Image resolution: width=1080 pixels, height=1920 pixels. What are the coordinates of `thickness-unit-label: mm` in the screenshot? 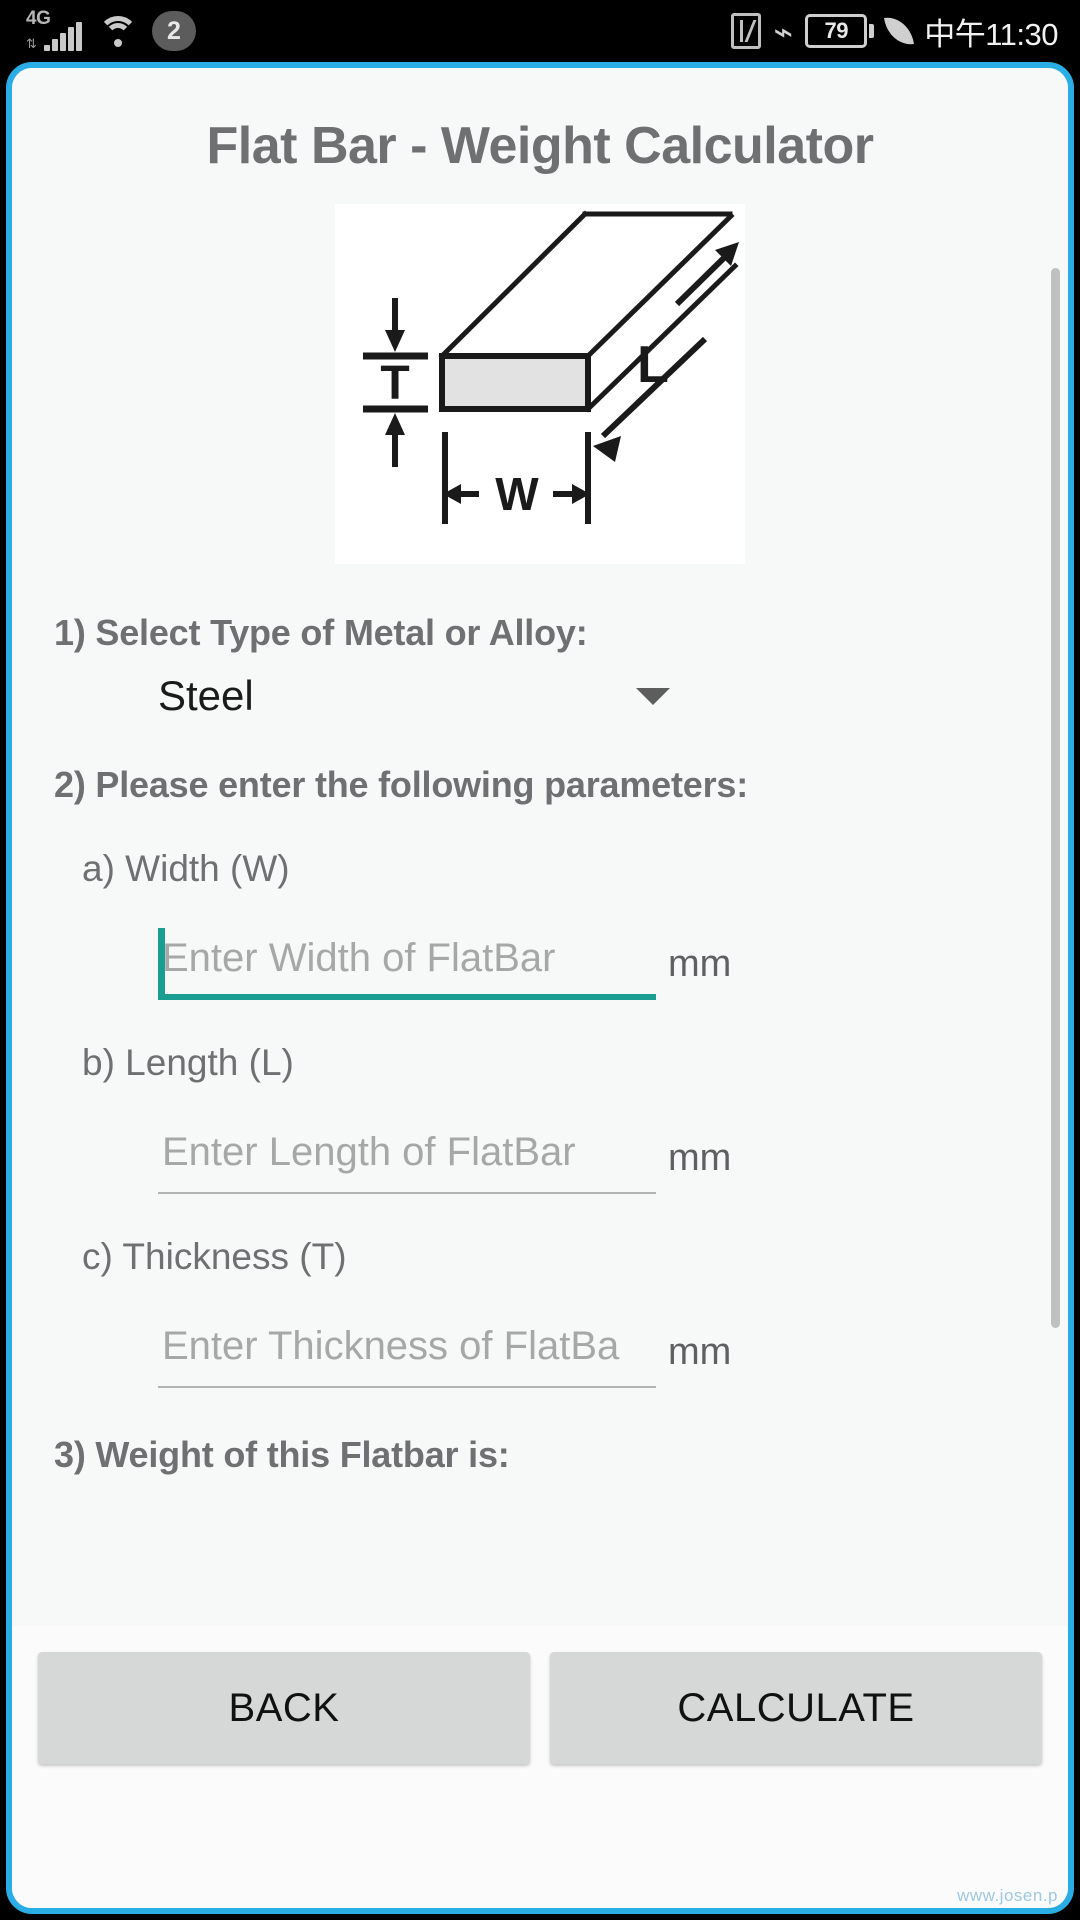 It's located at (700, 1352).